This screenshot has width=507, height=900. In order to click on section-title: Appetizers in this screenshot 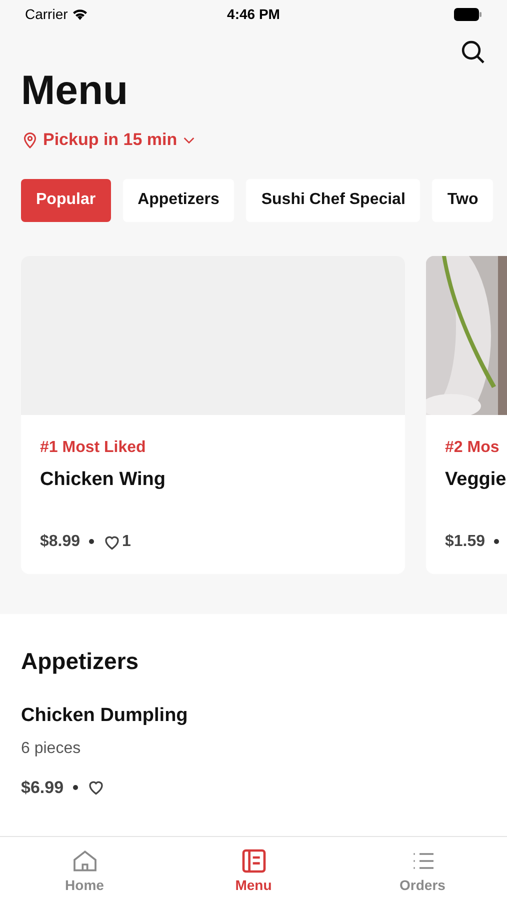, I will do `click(80, 661)`.